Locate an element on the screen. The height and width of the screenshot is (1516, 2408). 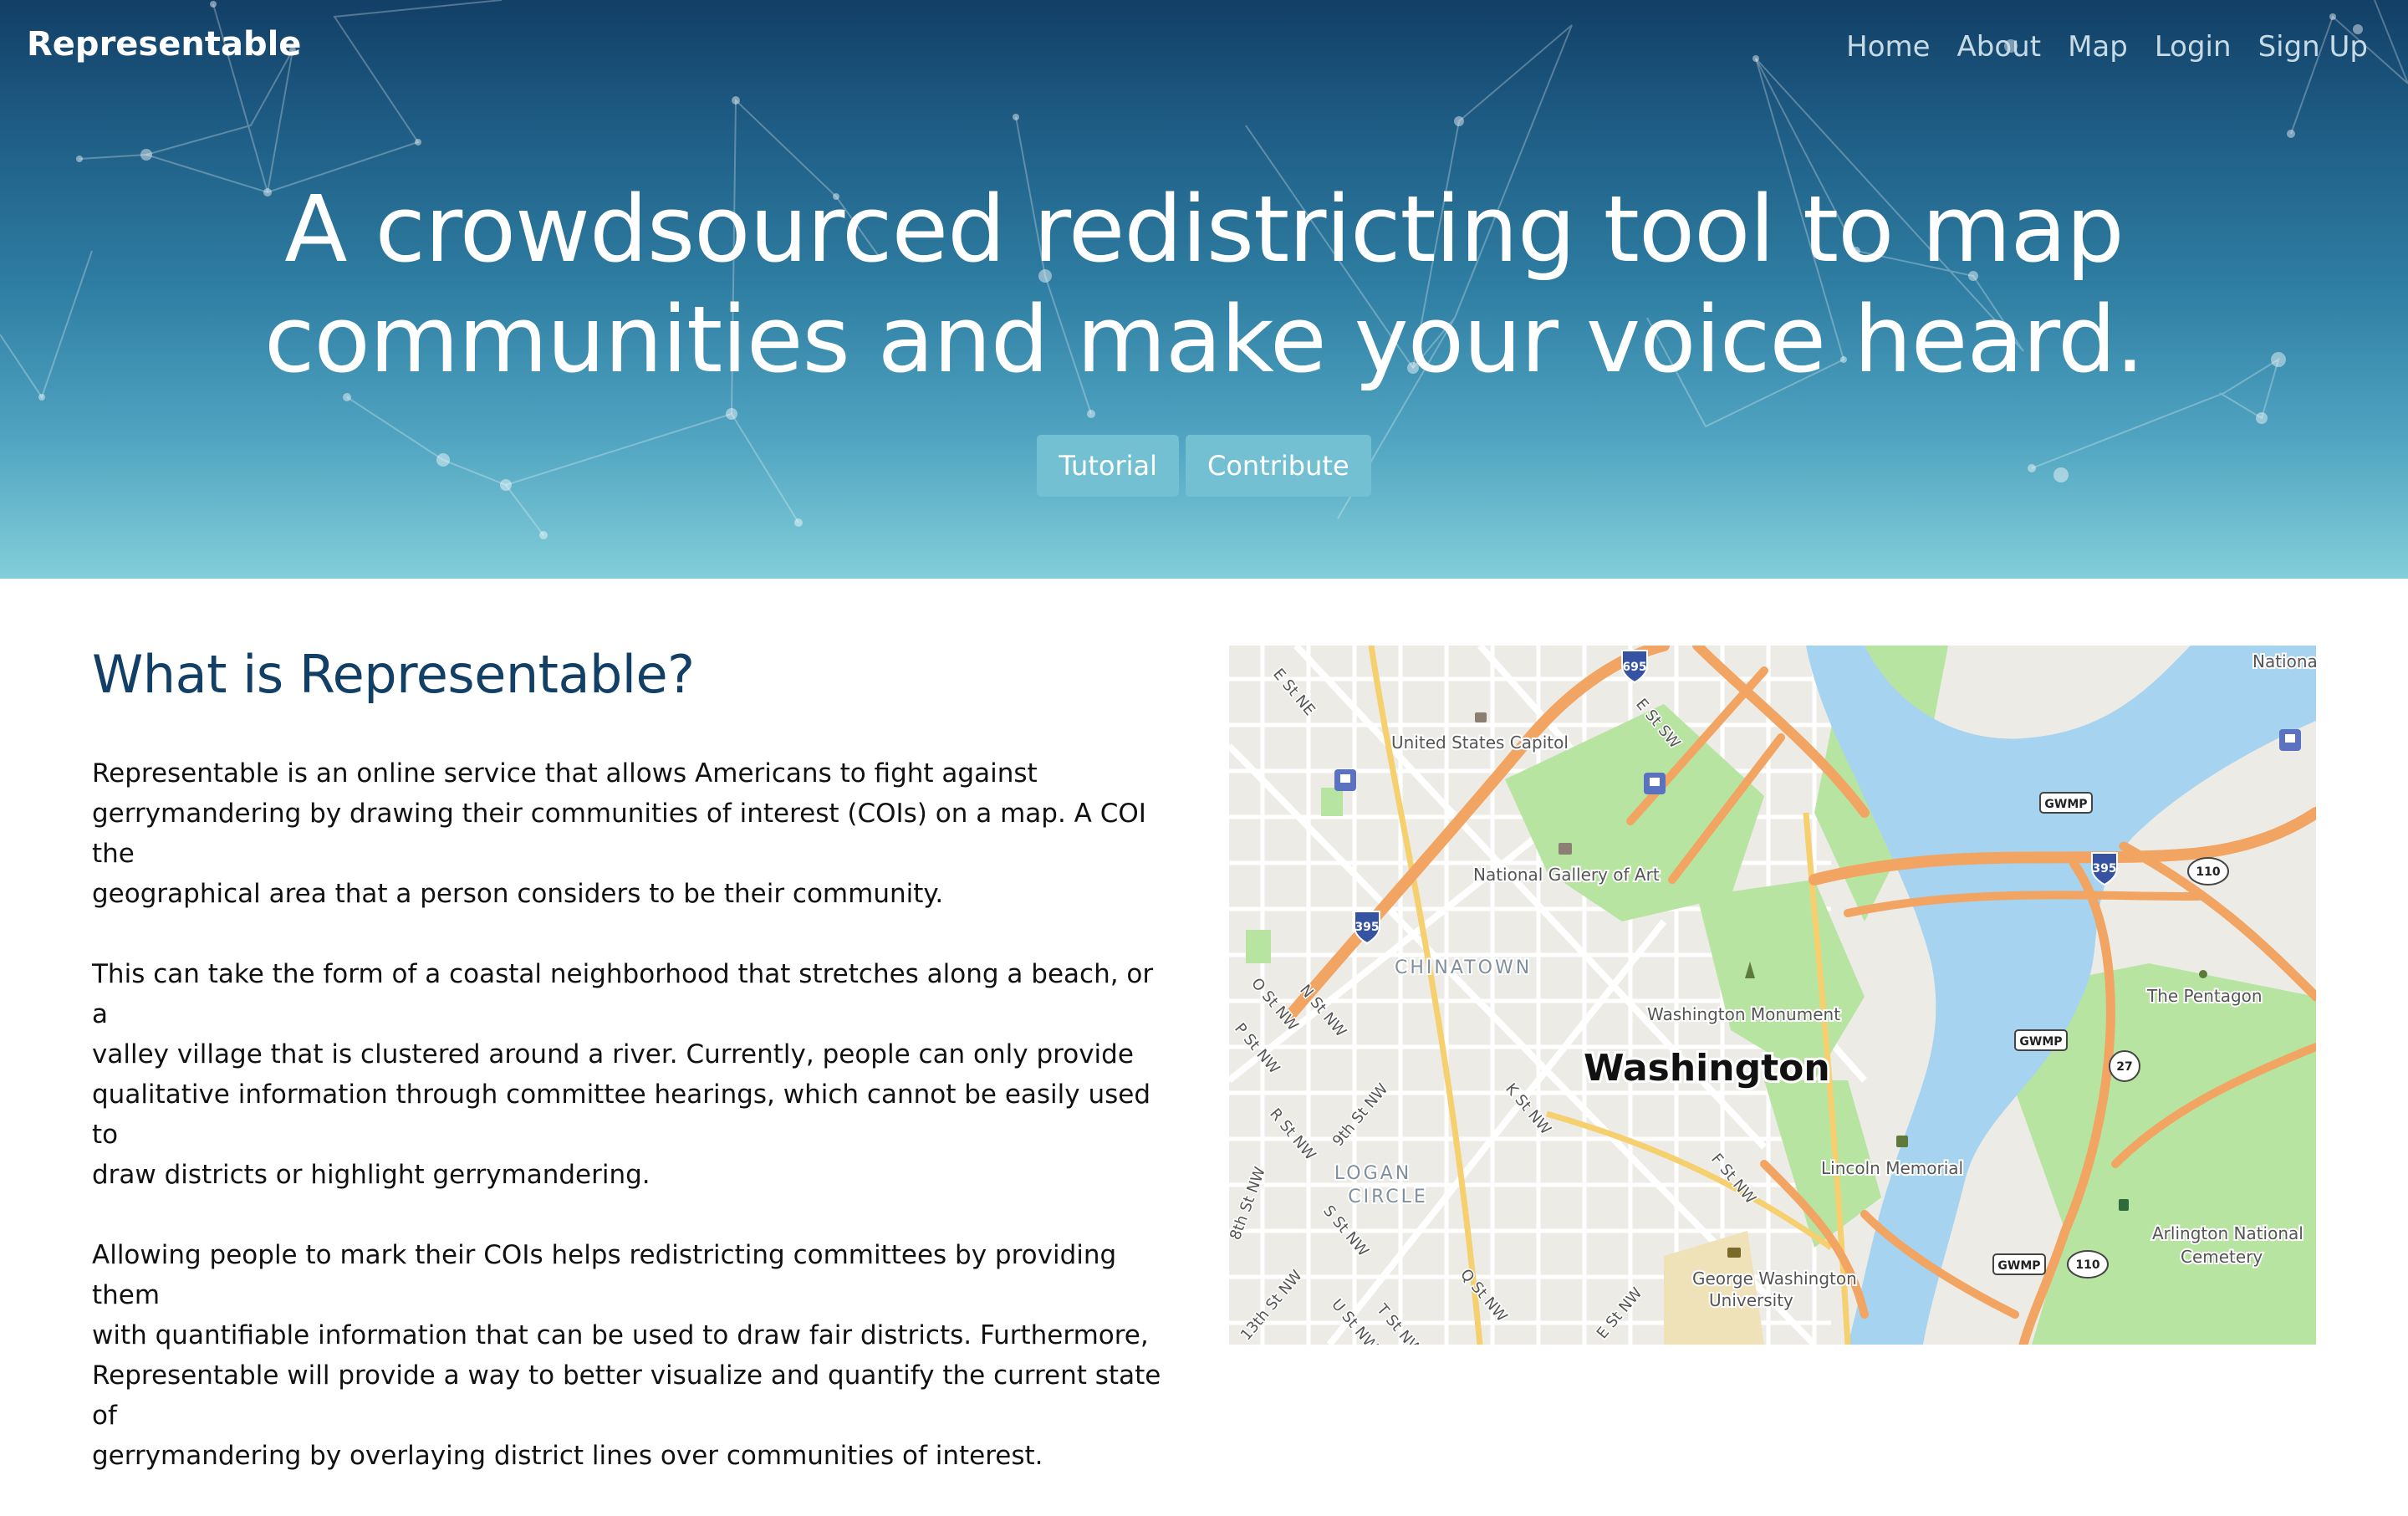
place-label: Arlington National is located at coordinates (2227, 1233).